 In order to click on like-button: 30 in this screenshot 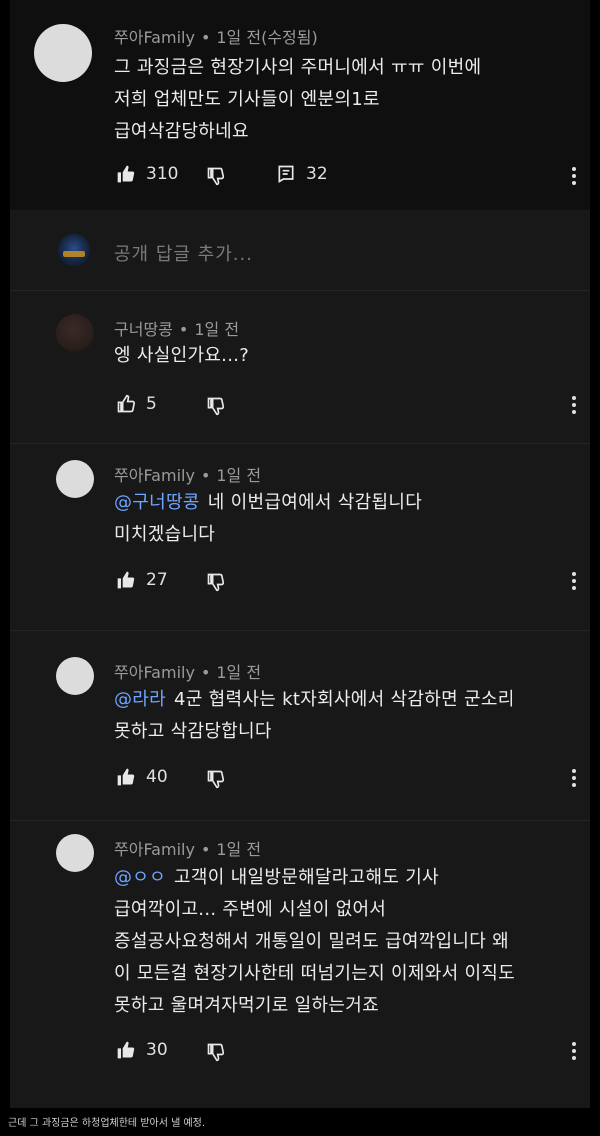, I will do `click(142, 1050)`.